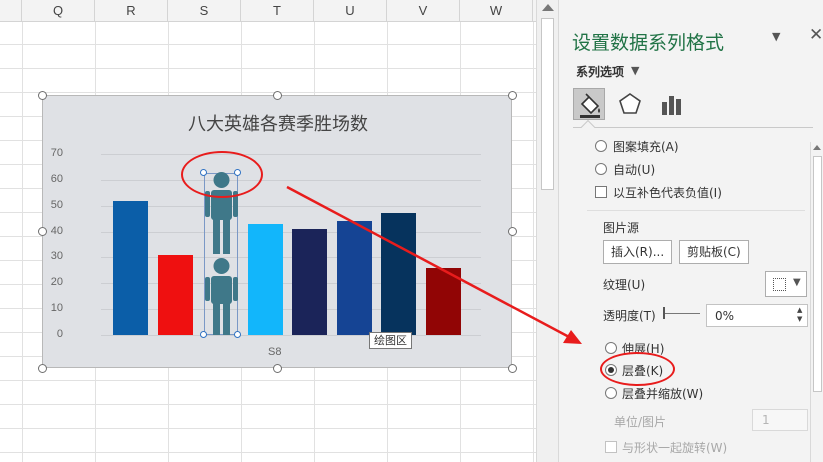  Describe the element at coordinates (350, 11) in the screenshot. I see `column-header-u: U` at that location.